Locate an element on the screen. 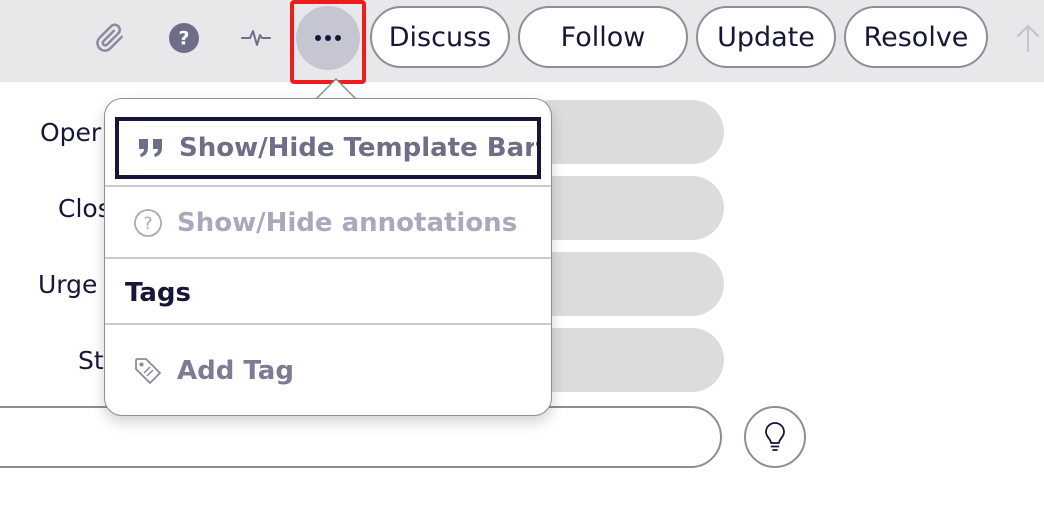 This screenshot has height=512, width=1044. help-circle-icon: ? is located at coordinates (184, 38).